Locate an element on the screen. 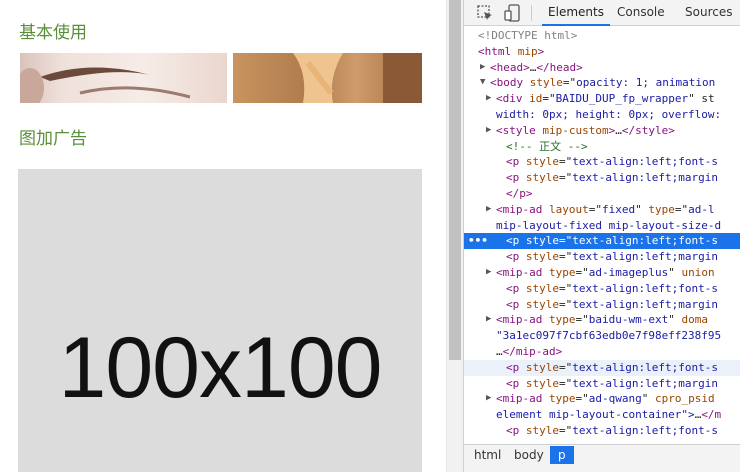 The height and width of the screenshot is (472, 740). dom-node-line: ▶ <style mip-custom>…</style> is located at coordinates (602, 131).